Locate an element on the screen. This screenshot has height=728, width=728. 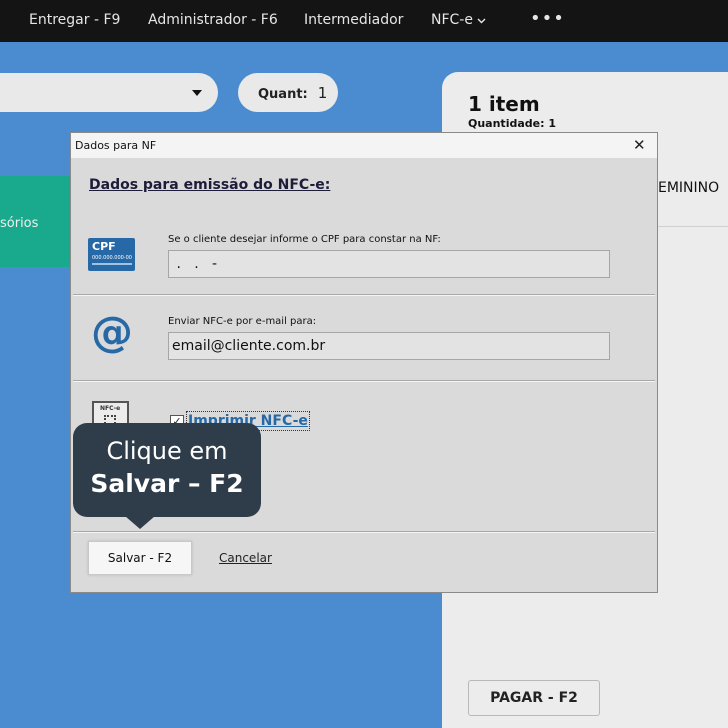
cancel-link: Cancelar is located at coordinates (245, 558).